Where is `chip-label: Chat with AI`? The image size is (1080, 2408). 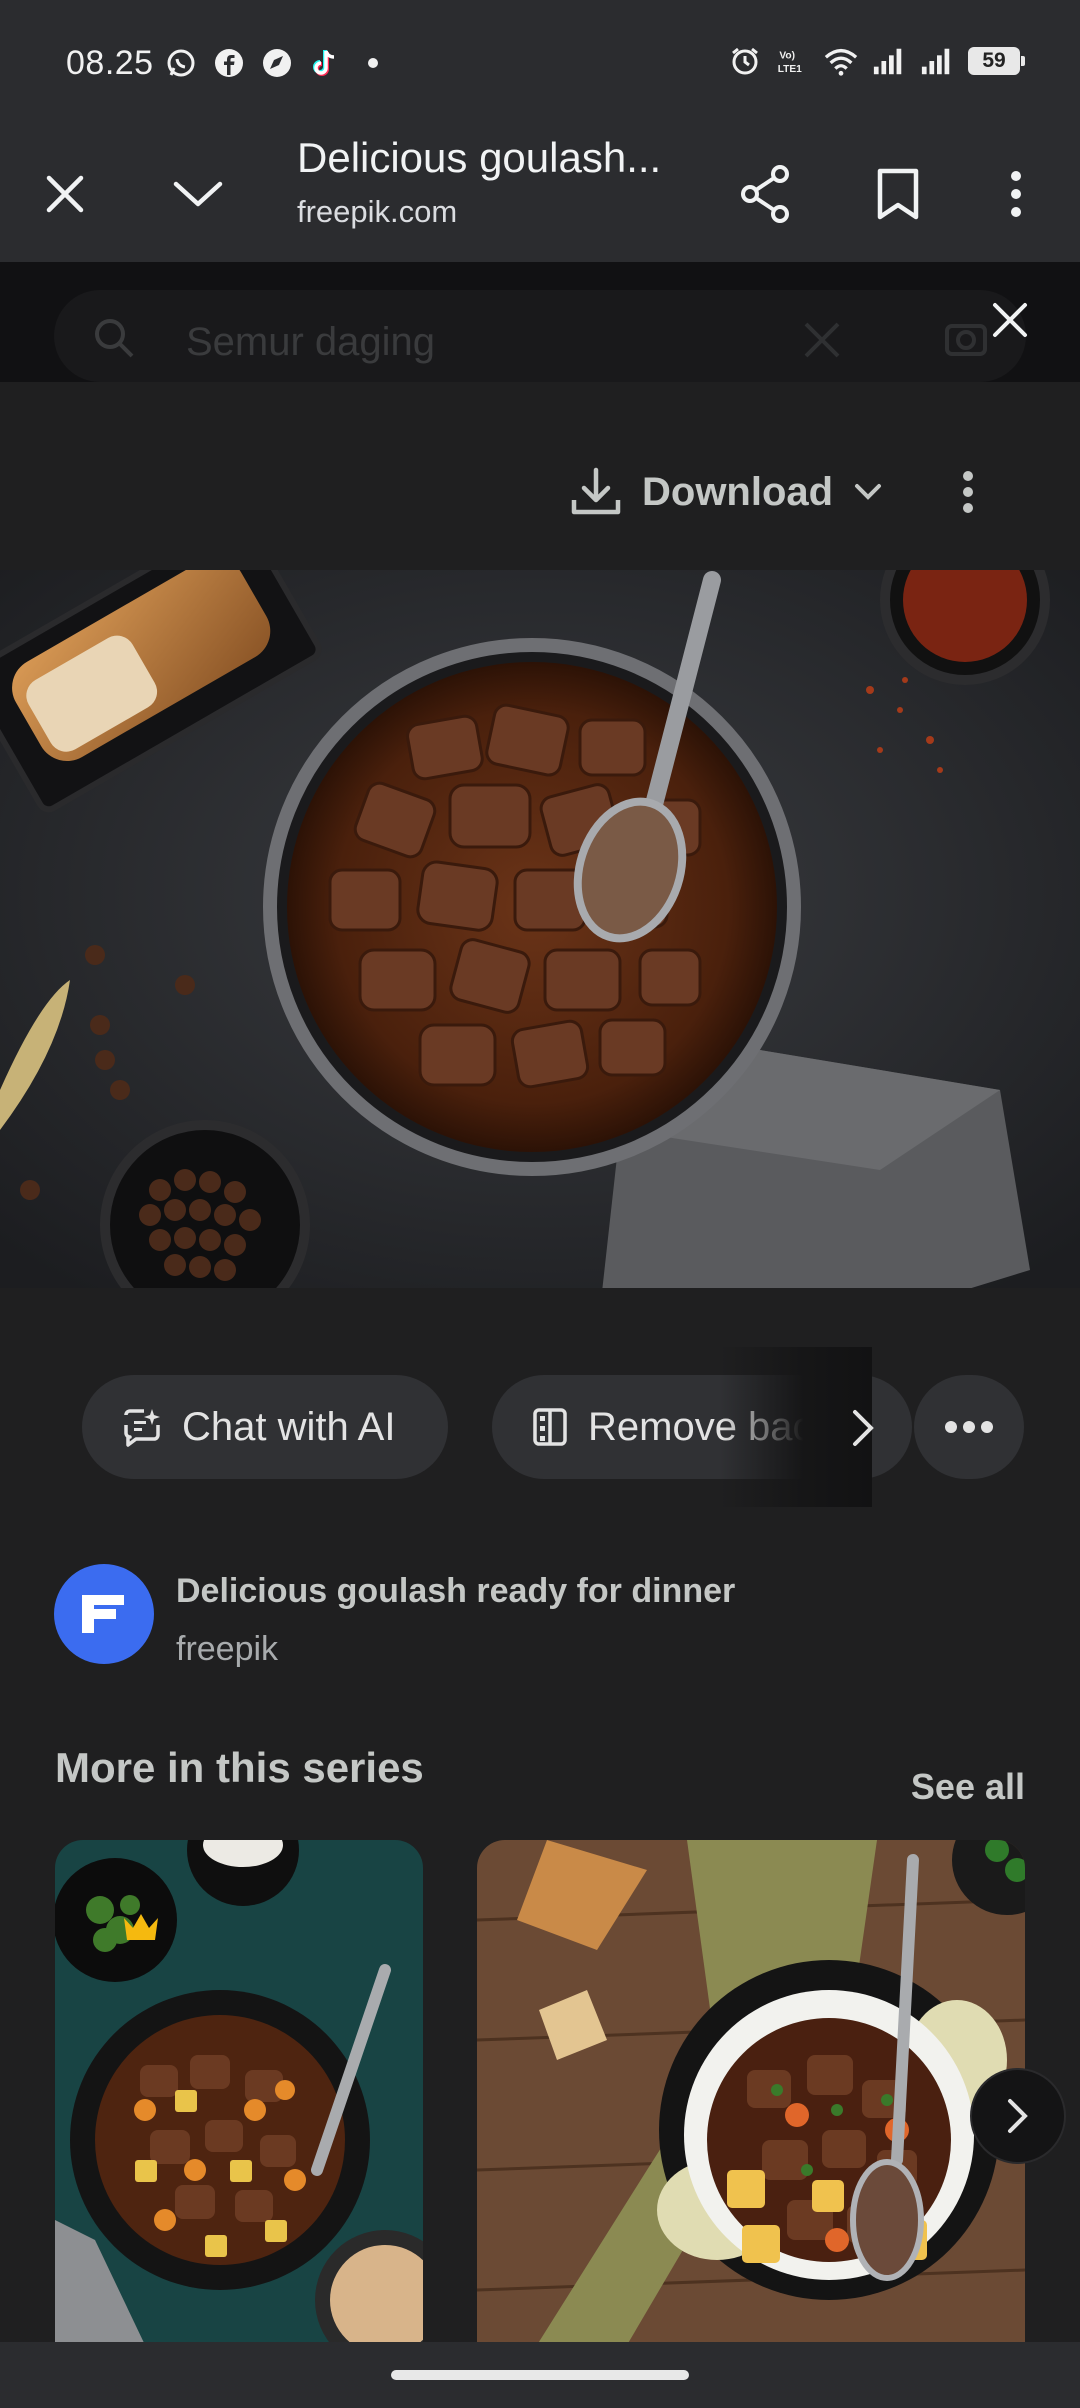
chip-label: Chat with AI is located at coordinates (289, 1426).